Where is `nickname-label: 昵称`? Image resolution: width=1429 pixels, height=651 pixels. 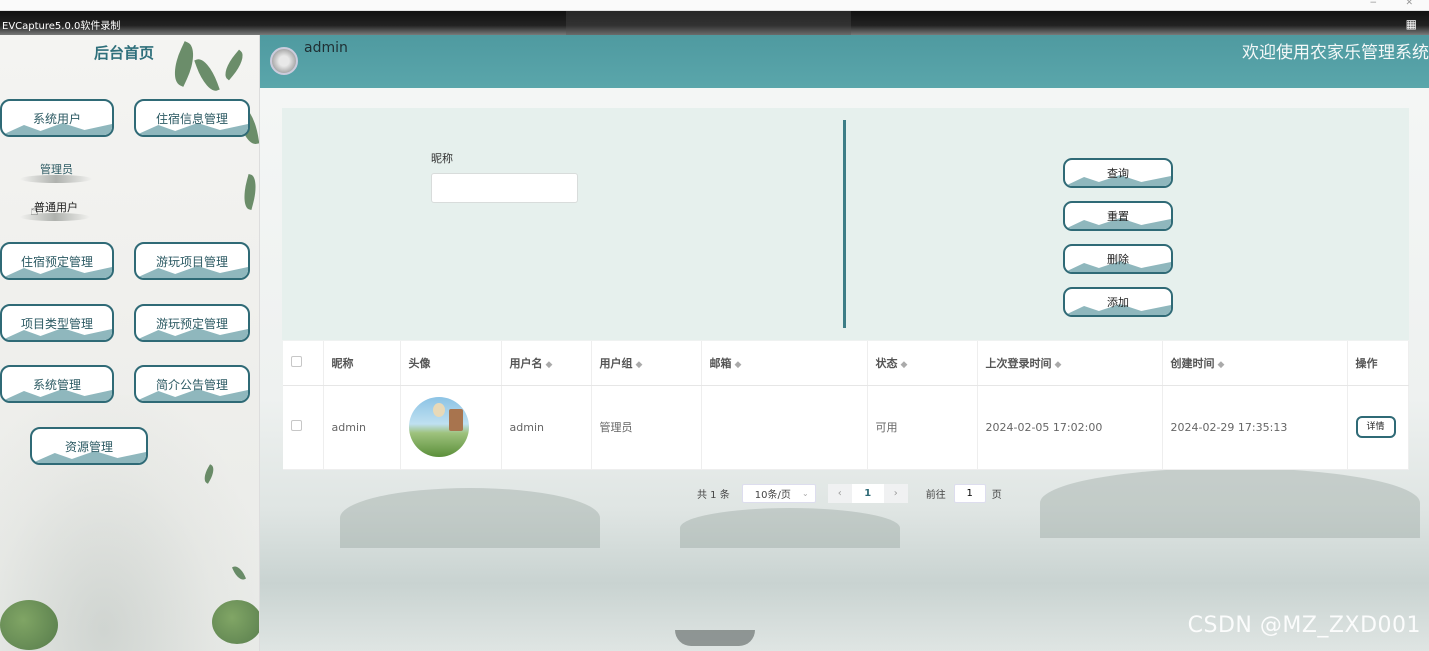
nickname-label: 昵称 is located at coordinates (442, 158).